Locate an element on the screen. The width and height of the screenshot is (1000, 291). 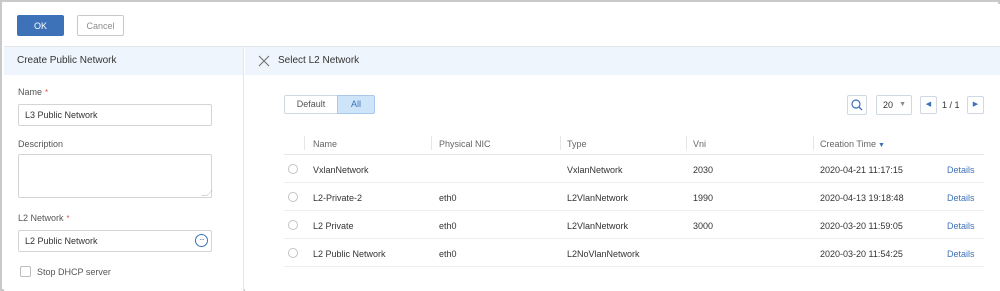
cell-type: L2NoVlanNetwork is located at coordinates (603, 254).